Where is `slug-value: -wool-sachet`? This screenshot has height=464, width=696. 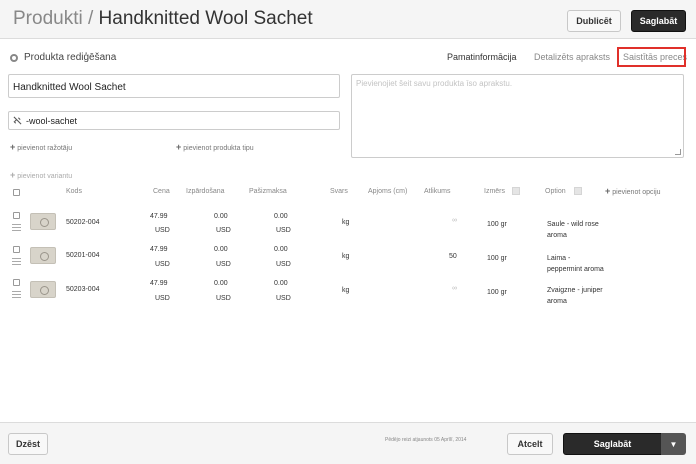
slug-value: -wool-sachet is located at coordinates (52, 120).